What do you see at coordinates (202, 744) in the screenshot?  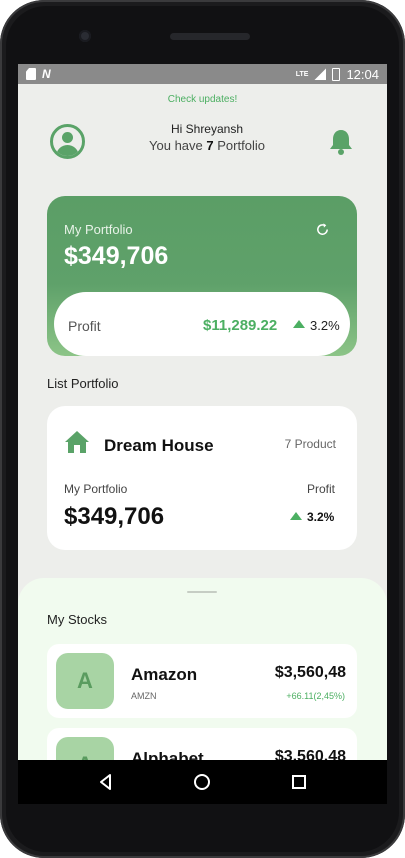 I see `stock-list-item: A Alphabet $3,560,48` at bounding box center [202, 744].